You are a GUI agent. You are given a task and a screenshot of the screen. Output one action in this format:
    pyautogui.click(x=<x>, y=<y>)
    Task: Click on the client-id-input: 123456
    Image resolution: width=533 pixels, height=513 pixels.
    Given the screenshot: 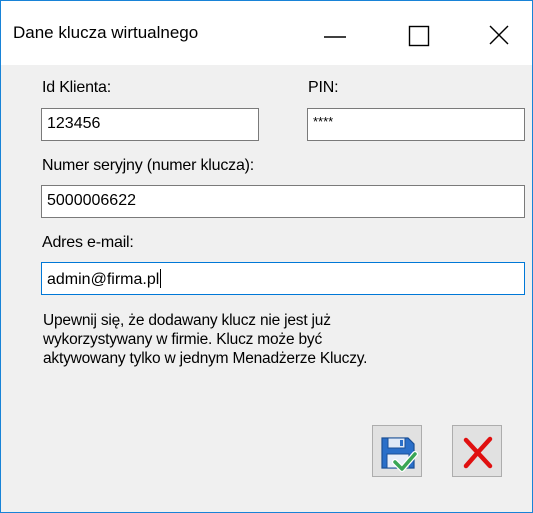 What is the action you would take?
    pyautogui.click(x=150, y=124)
    